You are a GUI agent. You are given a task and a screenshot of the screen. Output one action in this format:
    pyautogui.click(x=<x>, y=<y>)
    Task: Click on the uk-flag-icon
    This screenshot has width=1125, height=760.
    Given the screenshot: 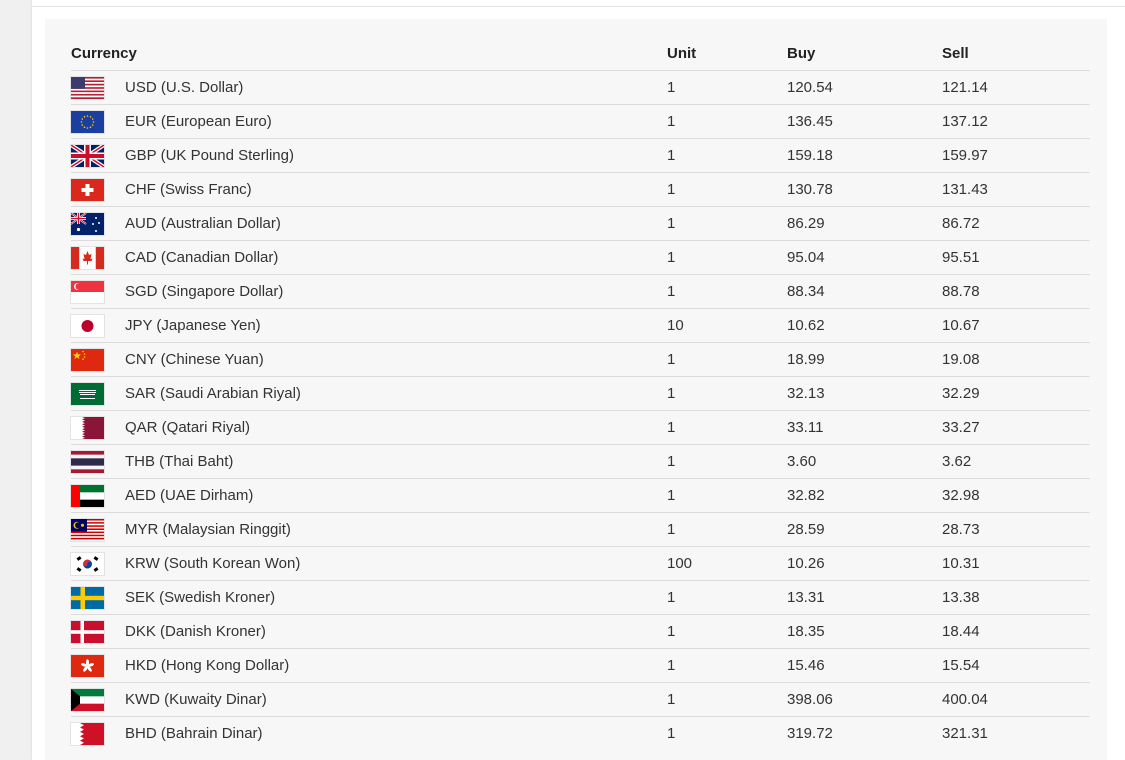 What is the action you would take?
    pyautogui.click(x=87, y=155)
    